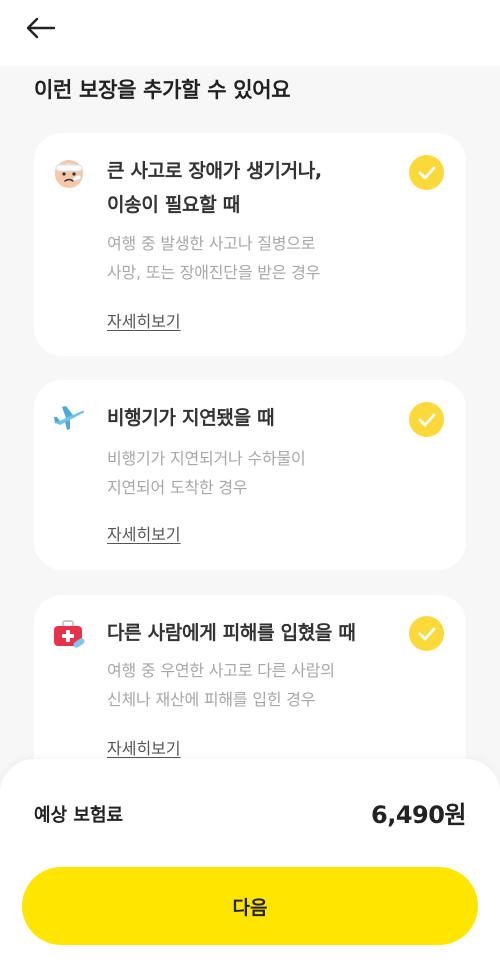  What do you see at coordinates (191, 418) in the screenshot?
I see `card-title: 비행기가 지연됐을 때` at bounding box center [191, 418].